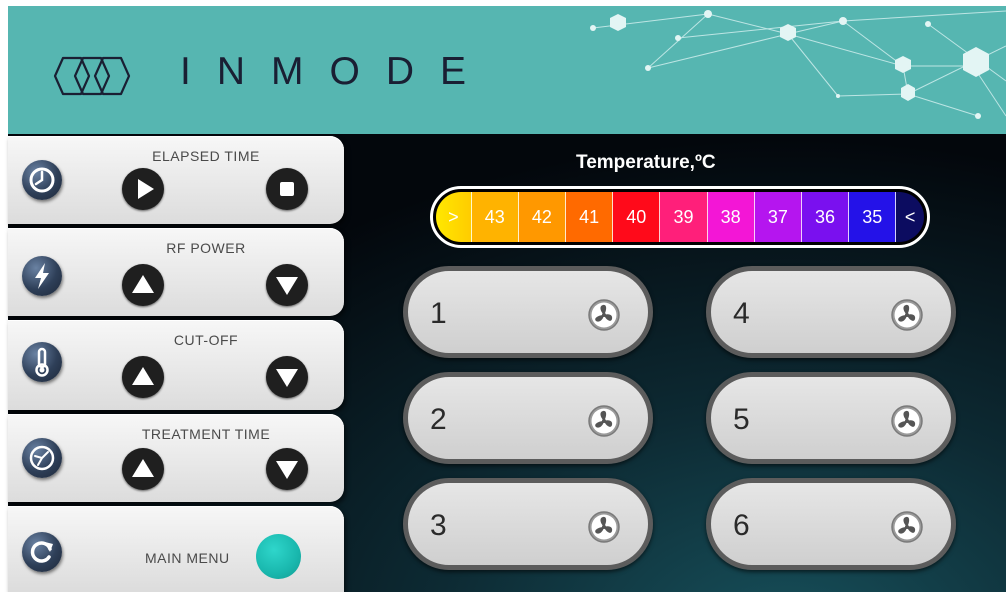 The height and width of the screenshot is (592, 1006). What do you see at coordinates (187, 558) in the screenshot?
I see `main-menu-label: MAIN MENU` at bounding box center [187, 558].